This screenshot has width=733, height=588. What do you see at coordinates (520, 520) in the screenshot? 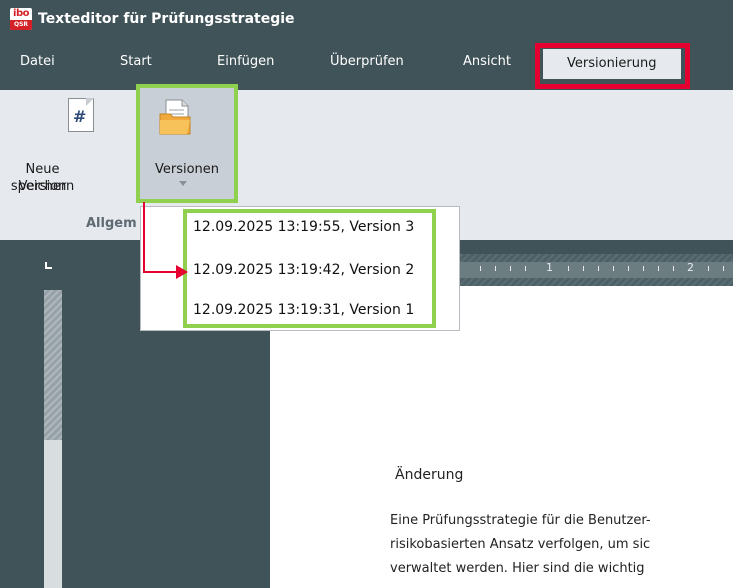
I see `document-line: Eine Prüfungsstrategie für die Benutzer-` at bounding box center [520, 520].